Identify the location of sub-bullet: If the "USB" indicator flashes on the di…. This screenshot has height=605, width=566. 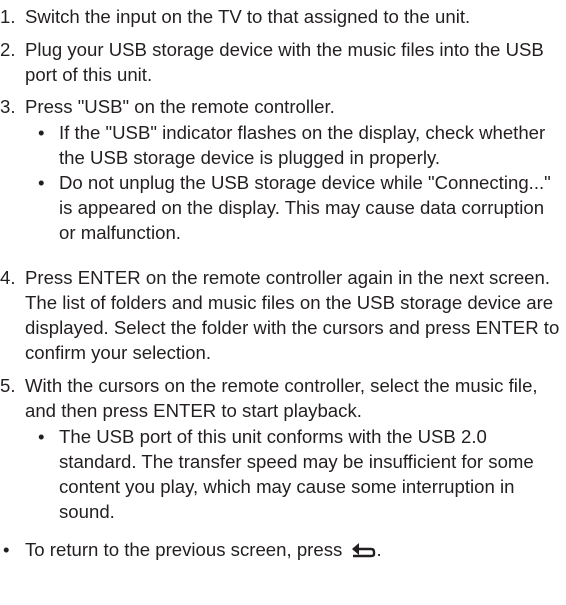
(292, 145).